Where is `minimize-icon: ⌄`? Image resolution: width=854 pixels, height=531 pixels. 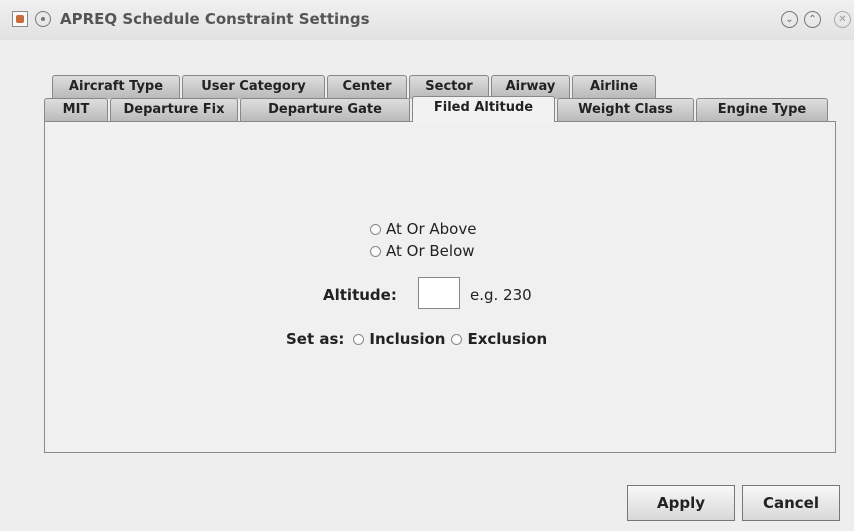 minimize-icon: ⌄ is located at coordinates (789, 19).